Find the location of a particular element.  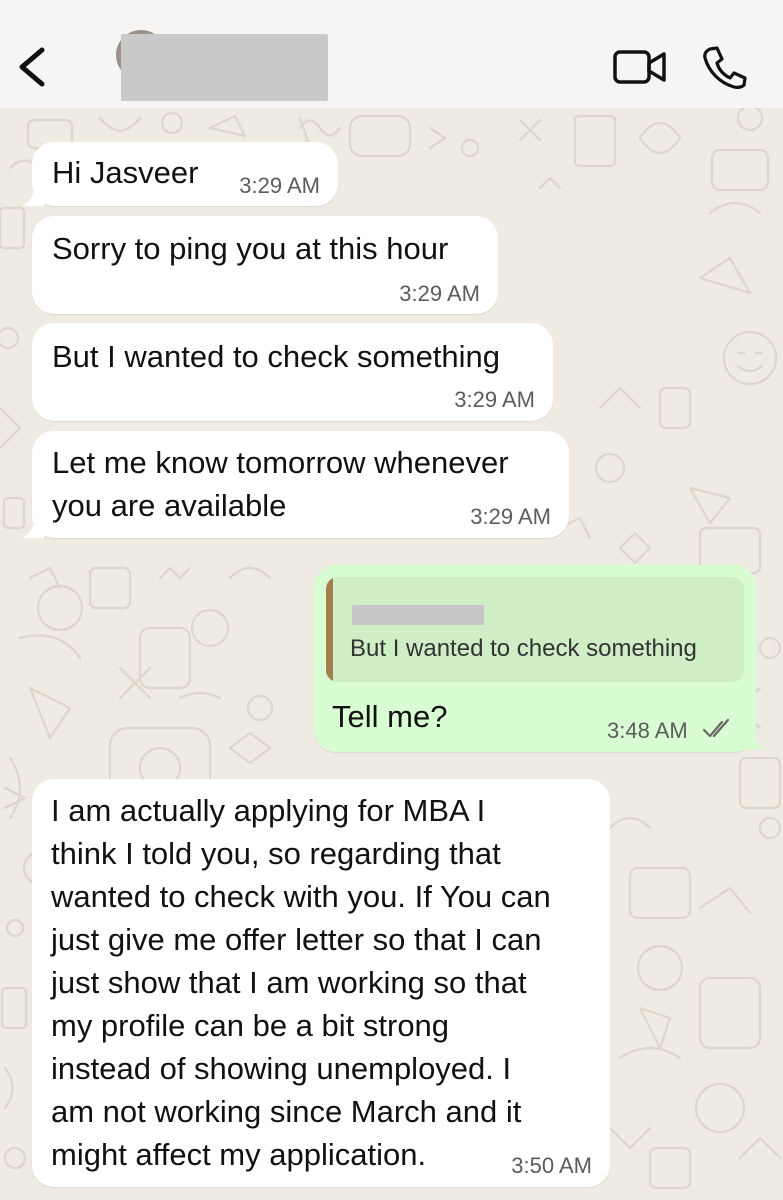

message-bubble: Hi Jasveer 3:29 AM is located at coordinates (185, 174).